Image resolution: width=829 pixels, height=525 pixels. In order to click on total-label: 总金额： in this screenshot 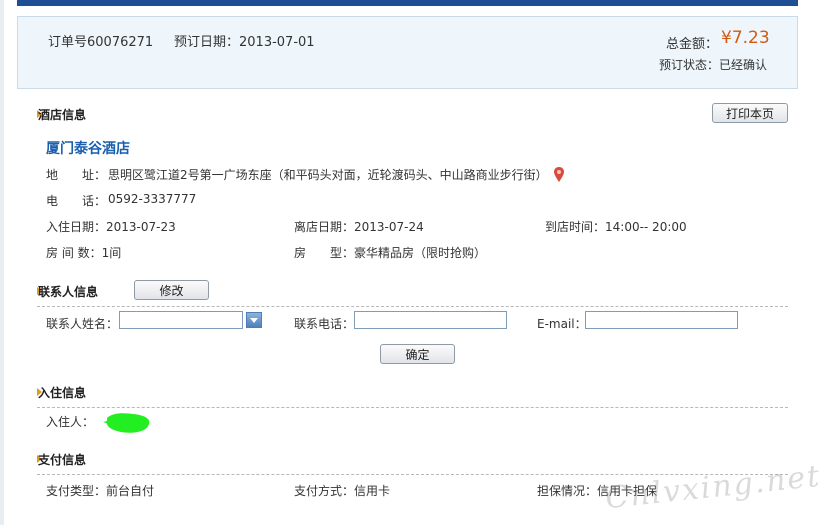, I will do `click(692, 44)`.